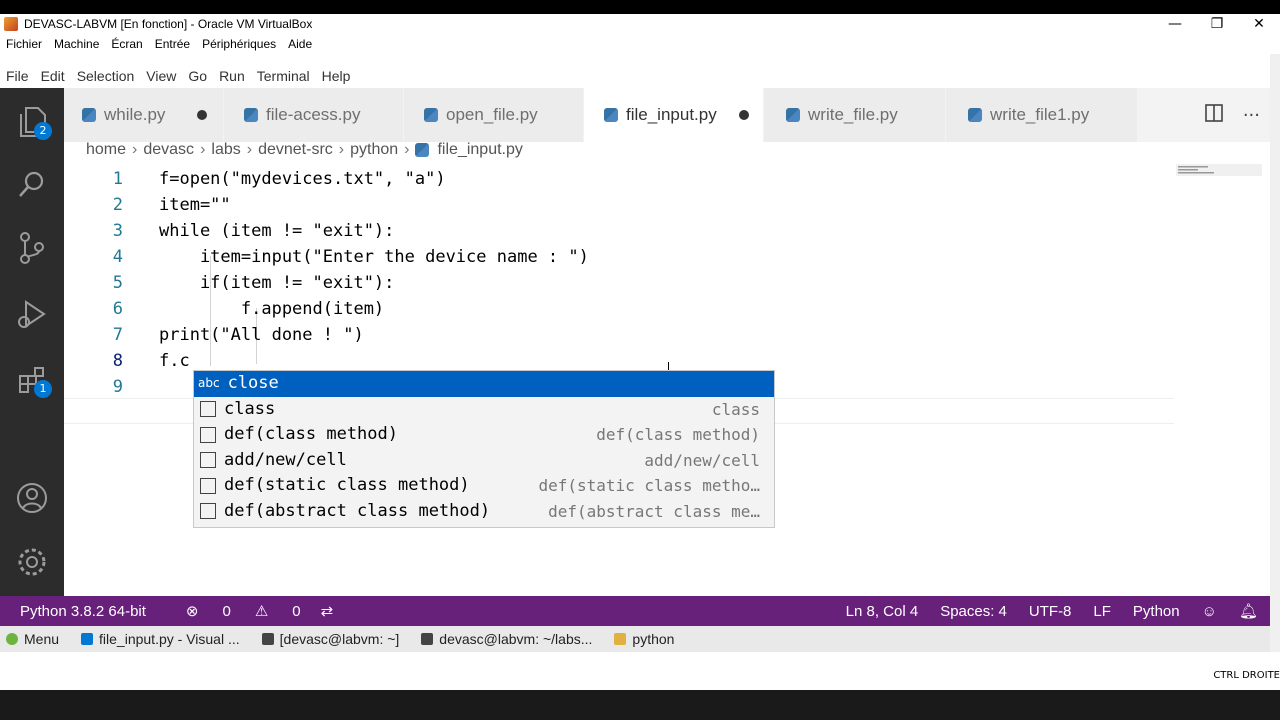  I want to click on breadcrumb-labs: labs, so click(225, 150).